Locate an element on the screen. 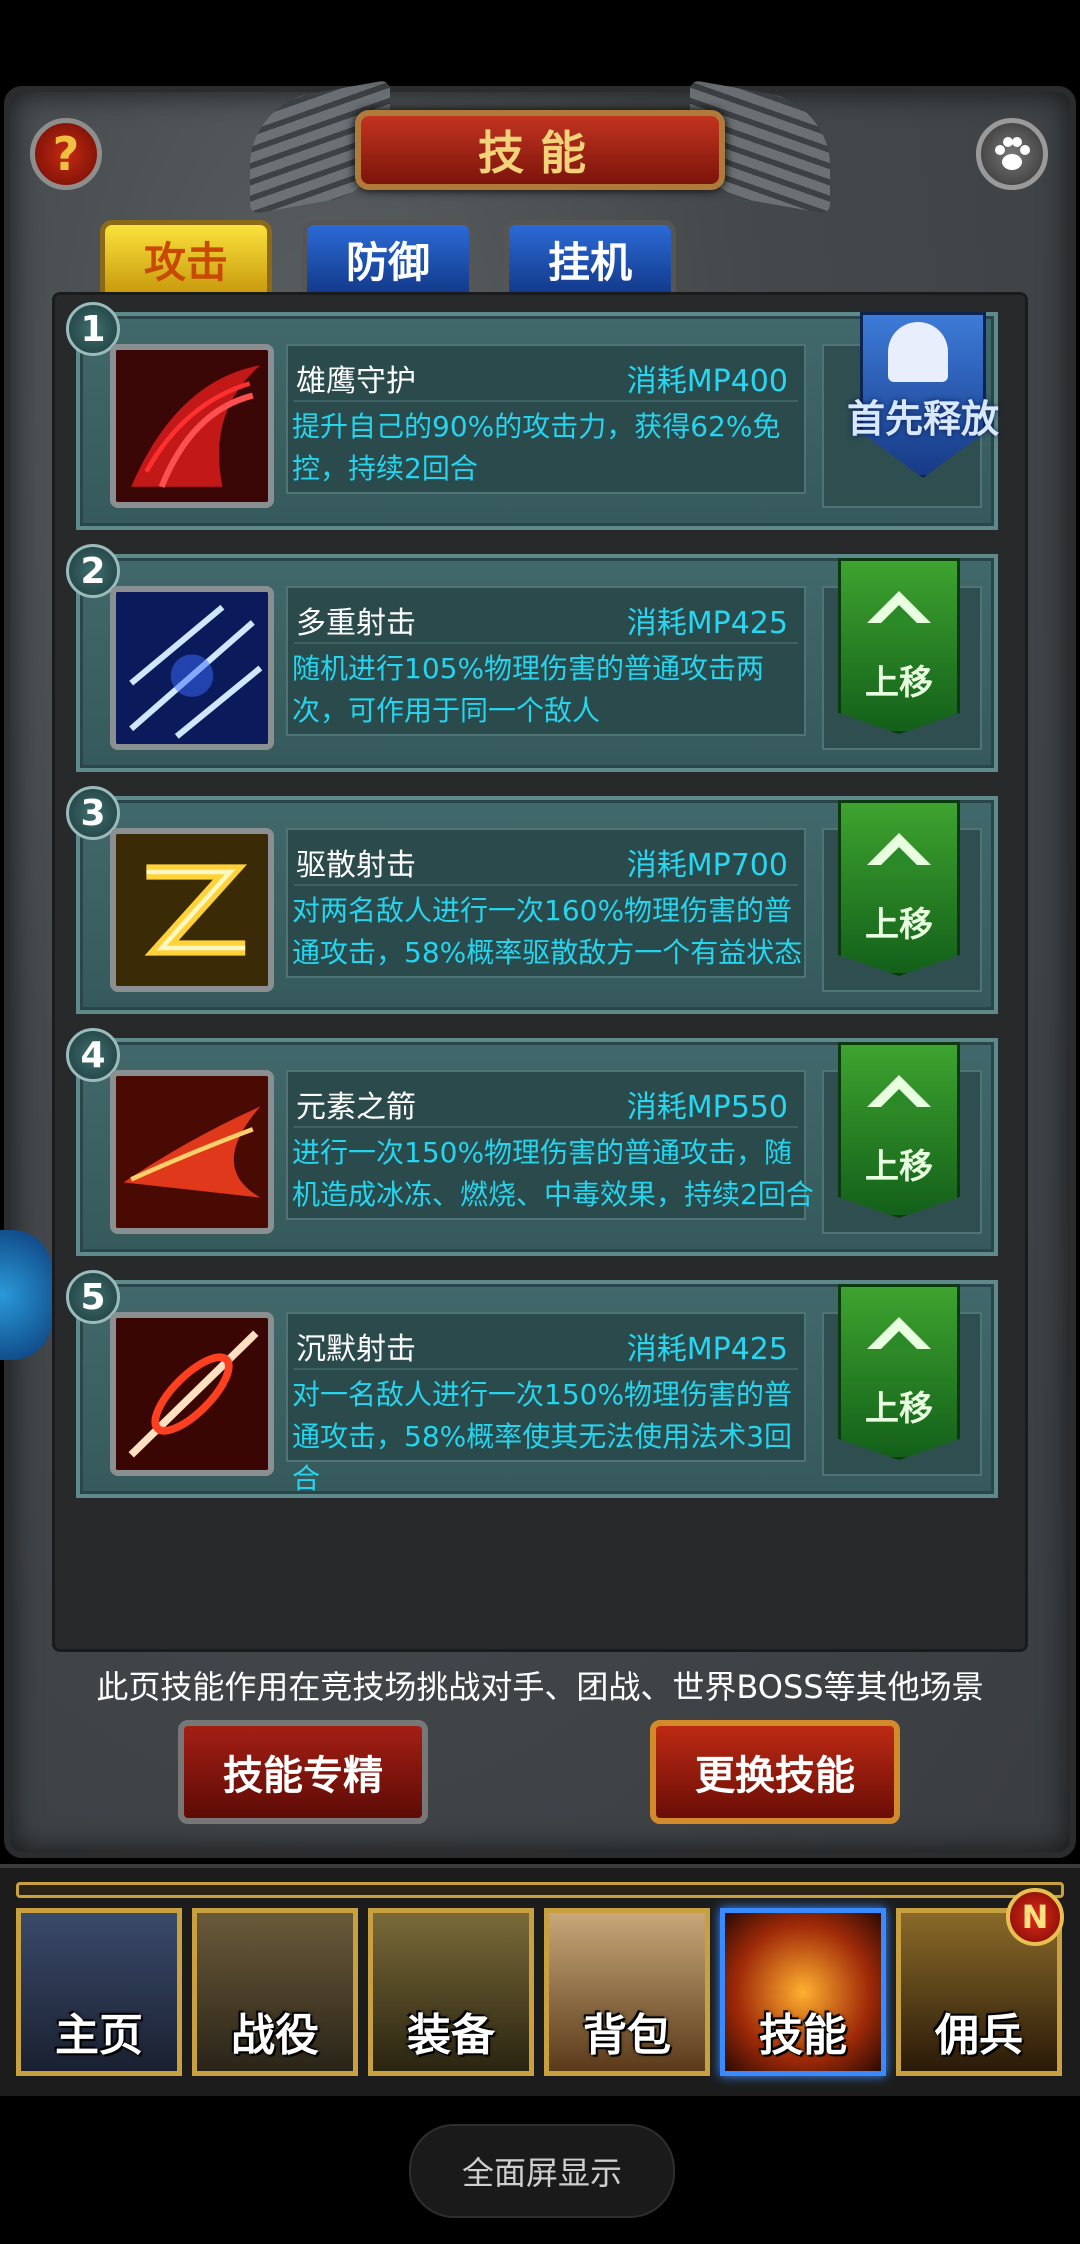 This screenshot has width=1080, height=2244. fullscreen-display-button: 全面屏显示 is located at coordinates (542, 2171).